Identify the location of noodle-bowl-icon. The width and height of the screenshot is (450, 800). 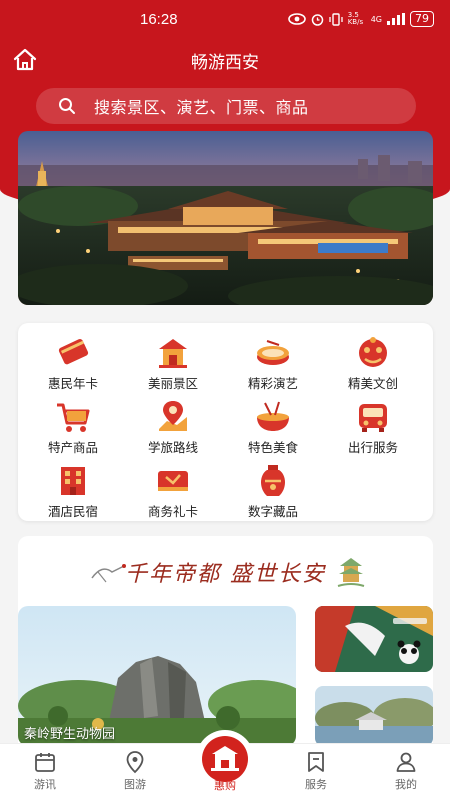
(273, 416).